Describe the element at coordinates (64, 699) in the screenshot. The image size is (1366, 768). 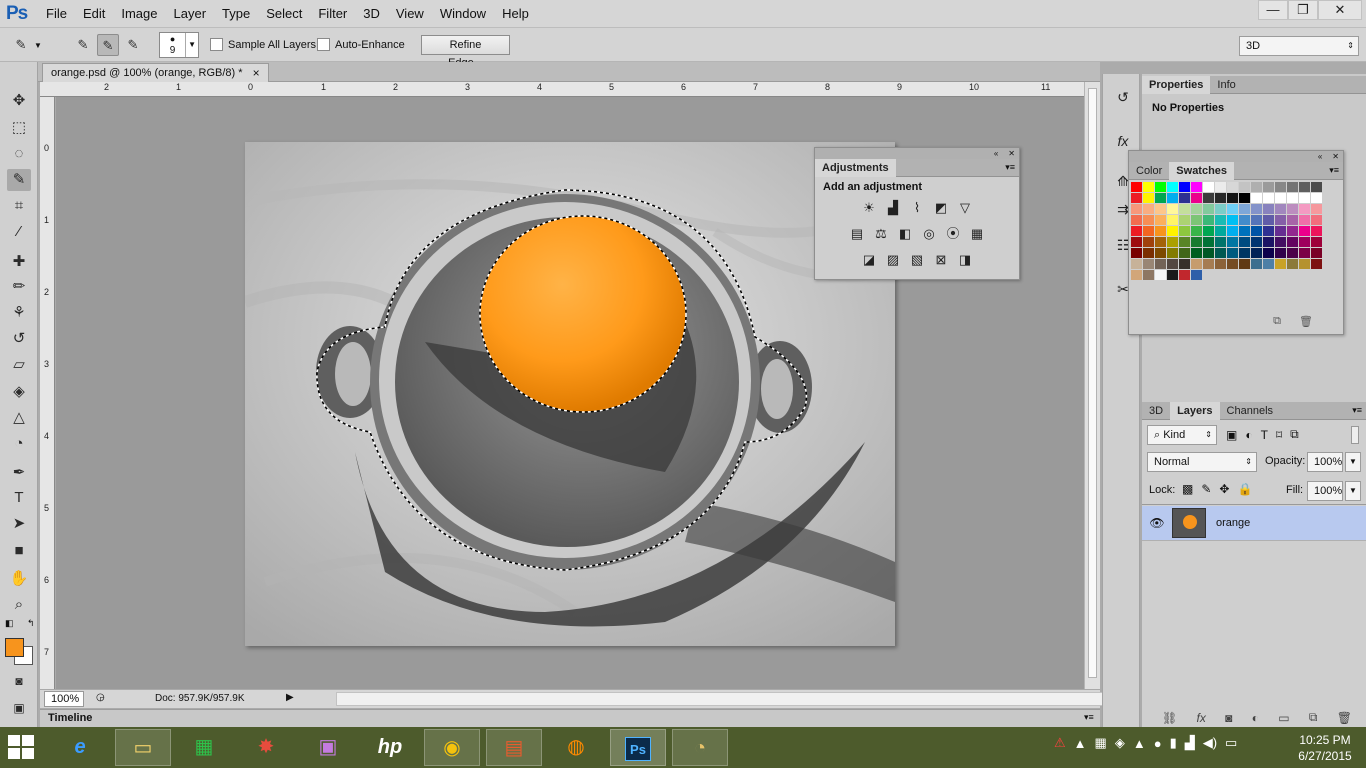
I see `zoom-field: 100%` at that location.